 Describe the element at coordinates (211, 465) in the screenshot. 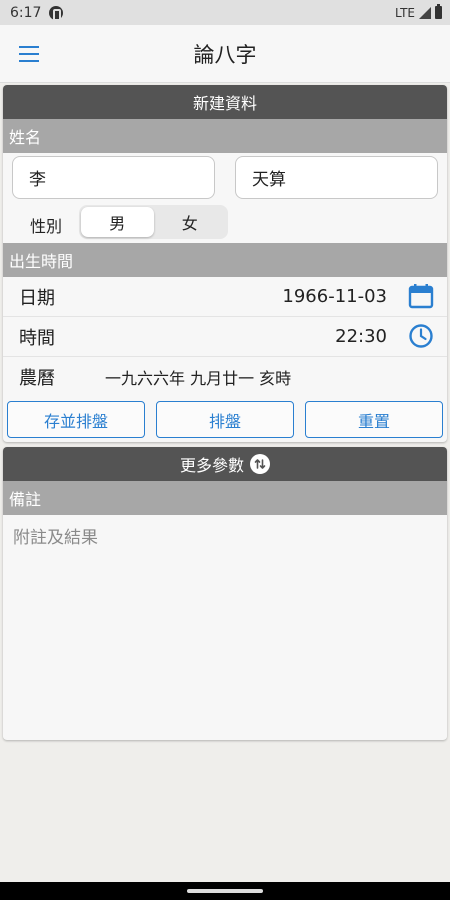

I see `more-params-label: 更多參數` at that location.